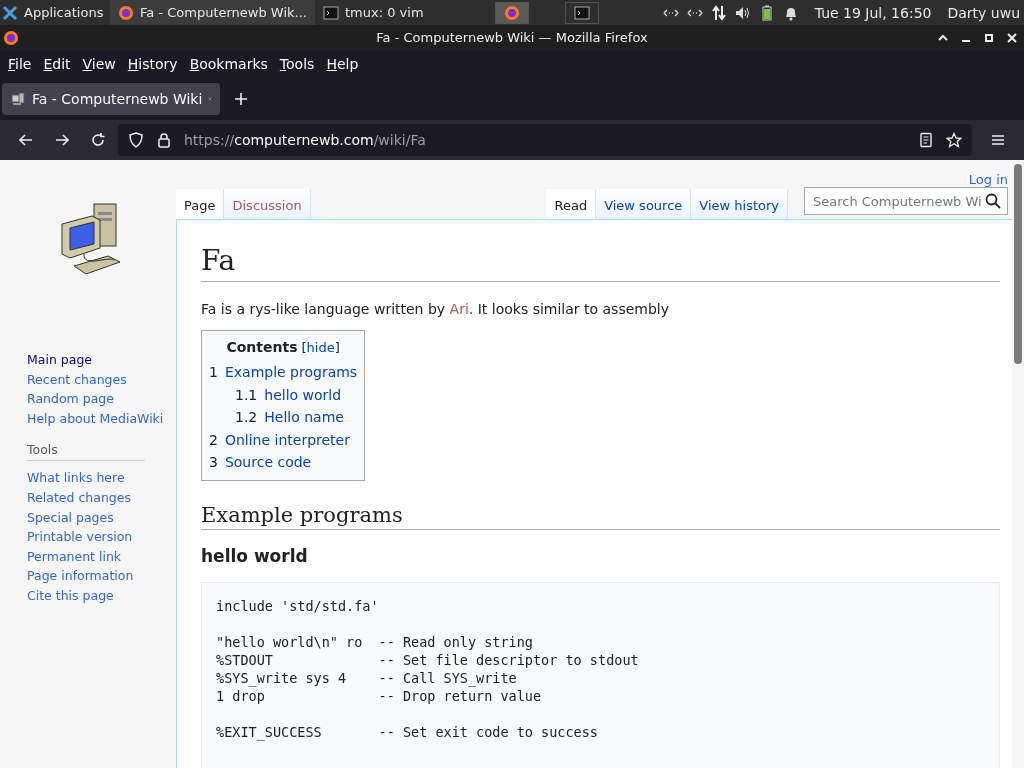 This screenshot has width=1024, height=768. Describe the element at coordinates (435, 309) in the screenshot. I see `intro-paragraph: Fa is a rys-like language written by Ari. It looks similar to assembly` at that location.